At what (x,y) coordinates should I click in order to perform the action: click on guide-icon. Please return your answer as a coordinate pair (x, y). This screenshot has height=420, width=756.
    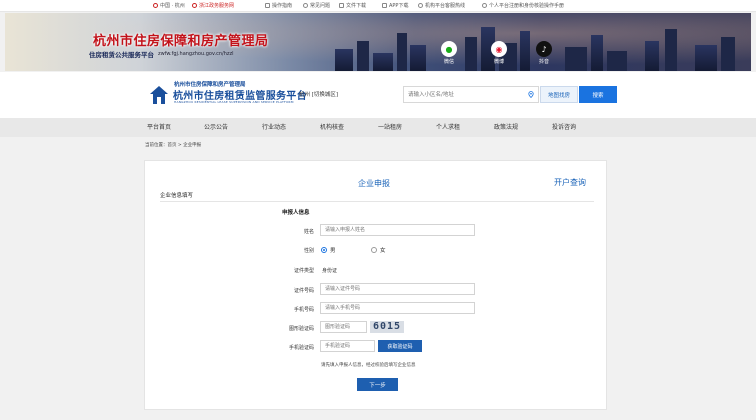
    Looking at the image, I should click on (267, 5).